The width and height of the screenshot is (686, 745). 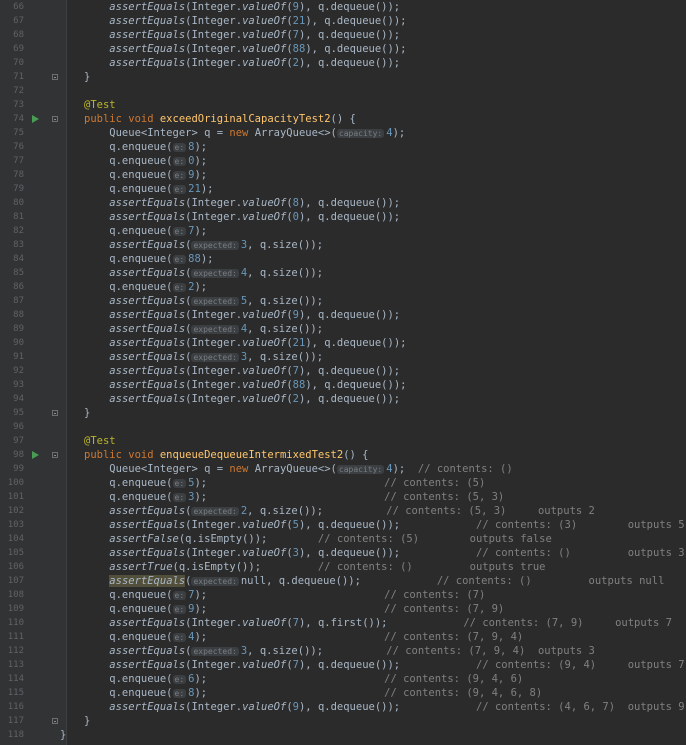 I want to click on code-line: 83 assertEquals(expected: 3, q.size());, so click(x=343, y=245).